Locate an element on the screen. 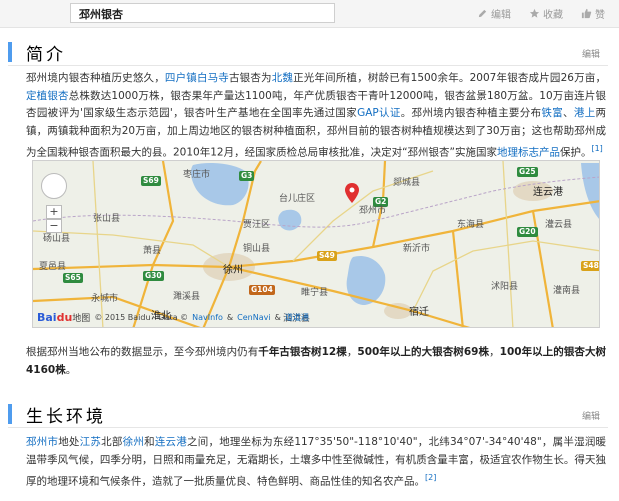 This screenshot has height=501, width=619. map-place-label: 铜山县 is located at coordinates (257, 249).